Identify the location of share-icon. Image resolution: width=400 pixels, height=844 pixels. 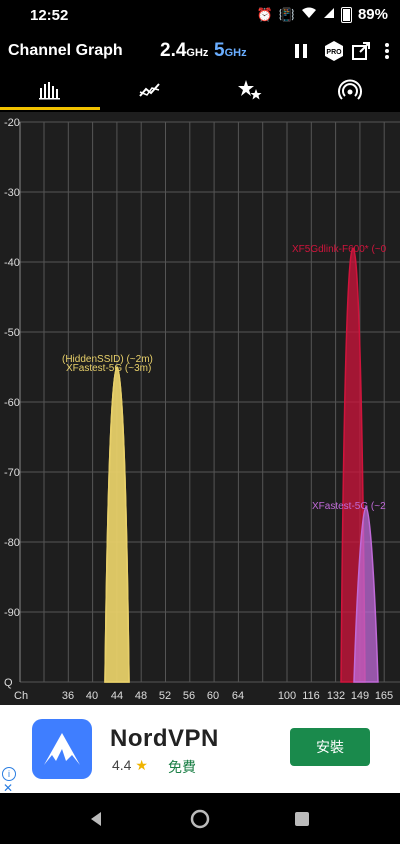
(361, 51).